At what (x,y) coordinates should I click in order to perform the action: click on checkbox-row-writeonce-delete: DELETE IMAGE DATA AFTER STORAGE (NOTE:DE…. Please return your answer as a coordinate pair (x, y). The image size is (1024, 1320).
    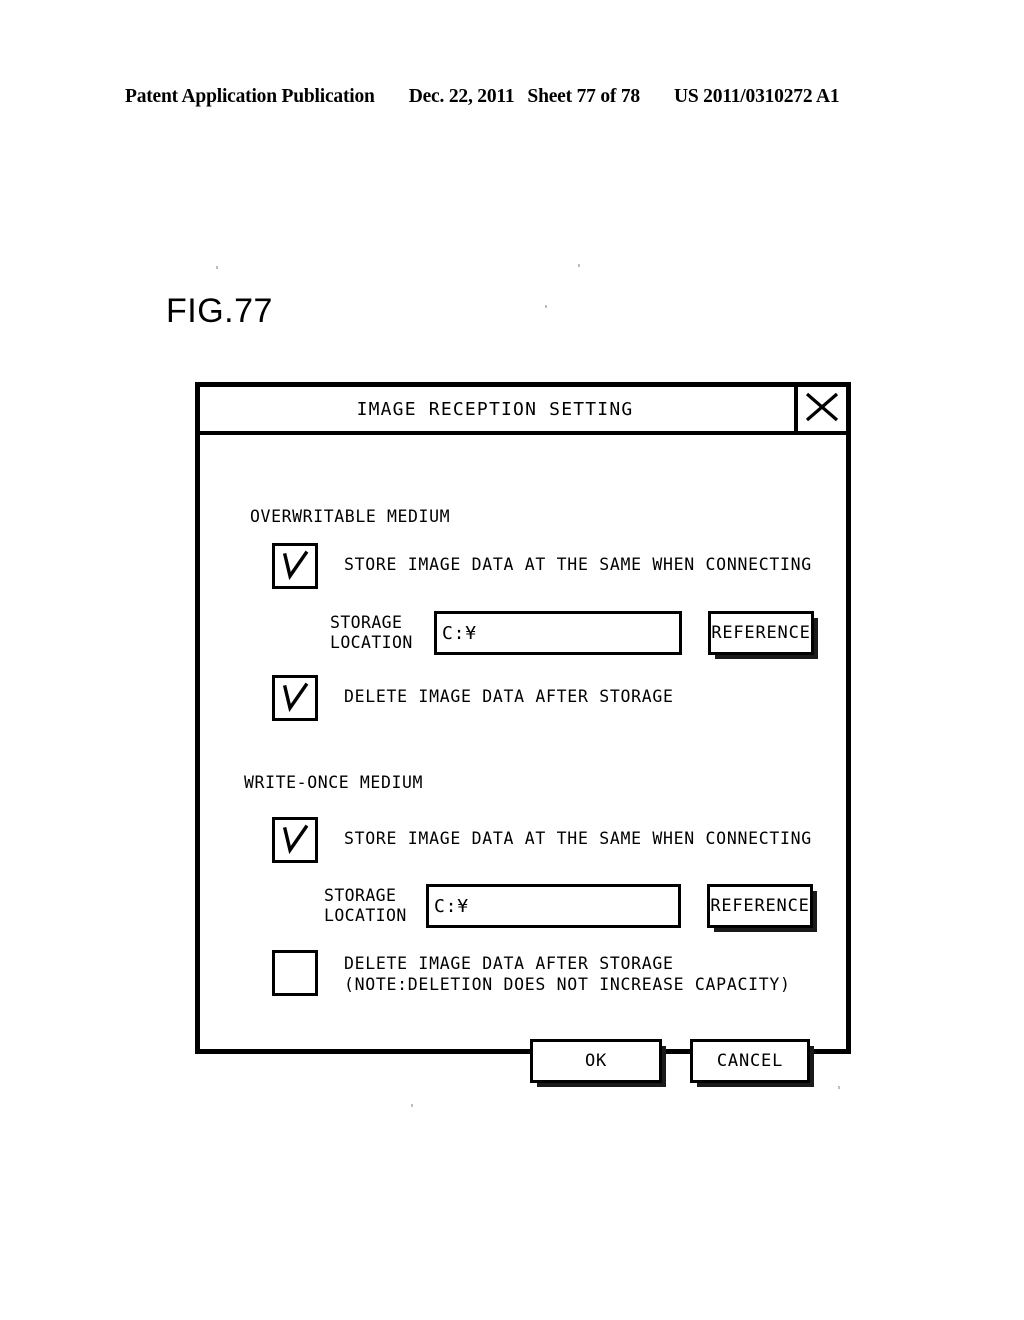
    Looking at the image, I should click on (531, 973).